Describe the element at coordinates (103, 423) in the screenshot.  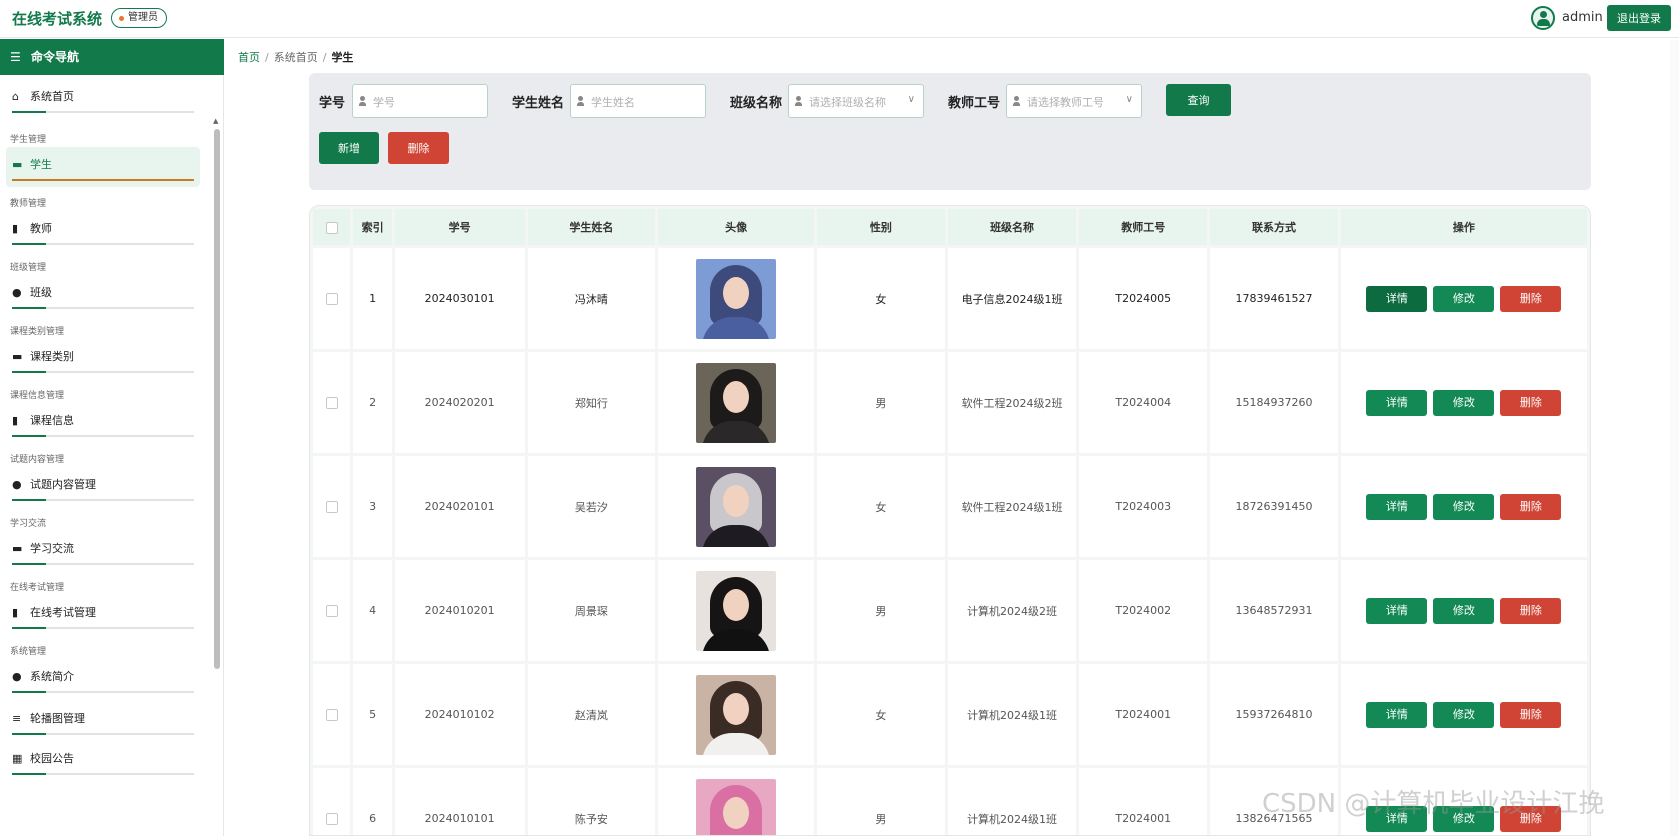
I see `sidebar-item-course-info: ▮ 课程信息` at that location.